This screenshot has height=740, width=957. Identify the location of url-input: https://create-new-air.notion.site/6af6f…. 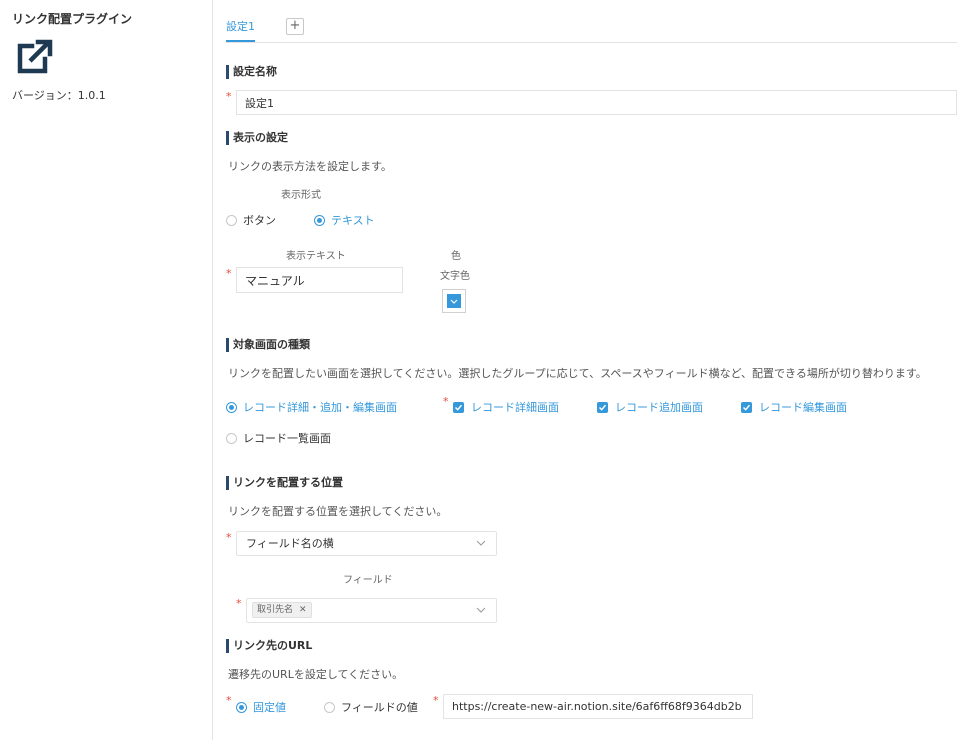
(598, 706).